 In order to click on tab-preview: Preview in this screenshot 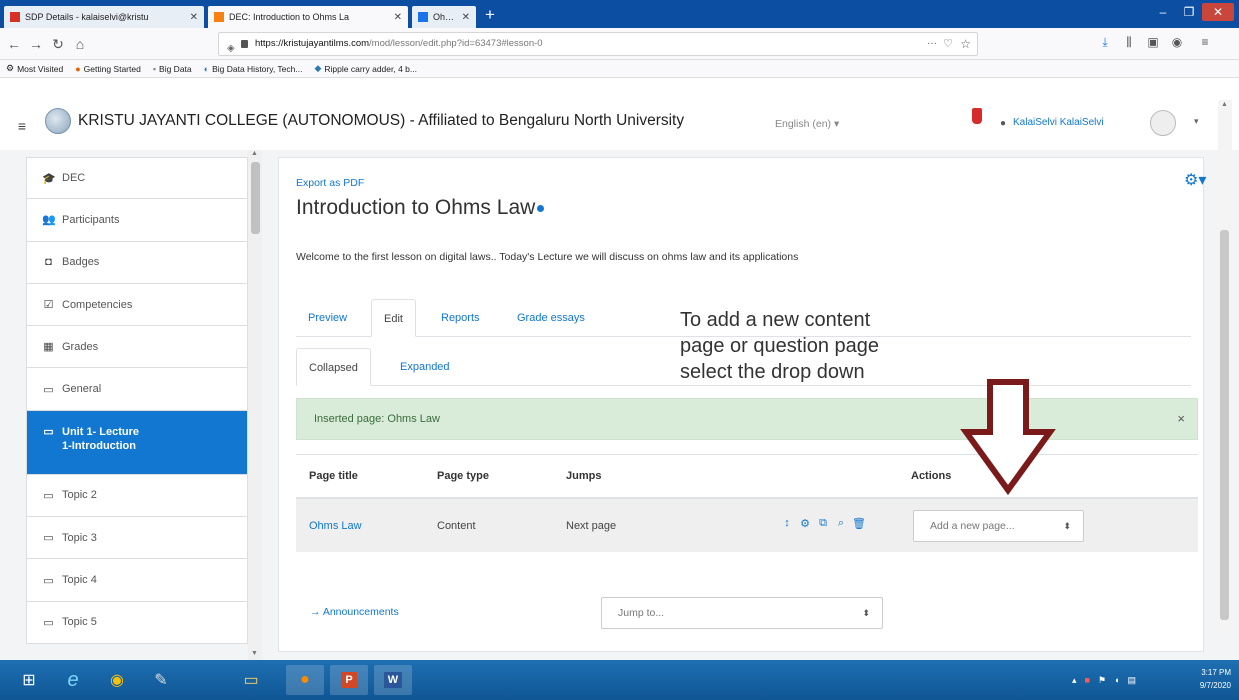, I will do `click(327, 318)`.